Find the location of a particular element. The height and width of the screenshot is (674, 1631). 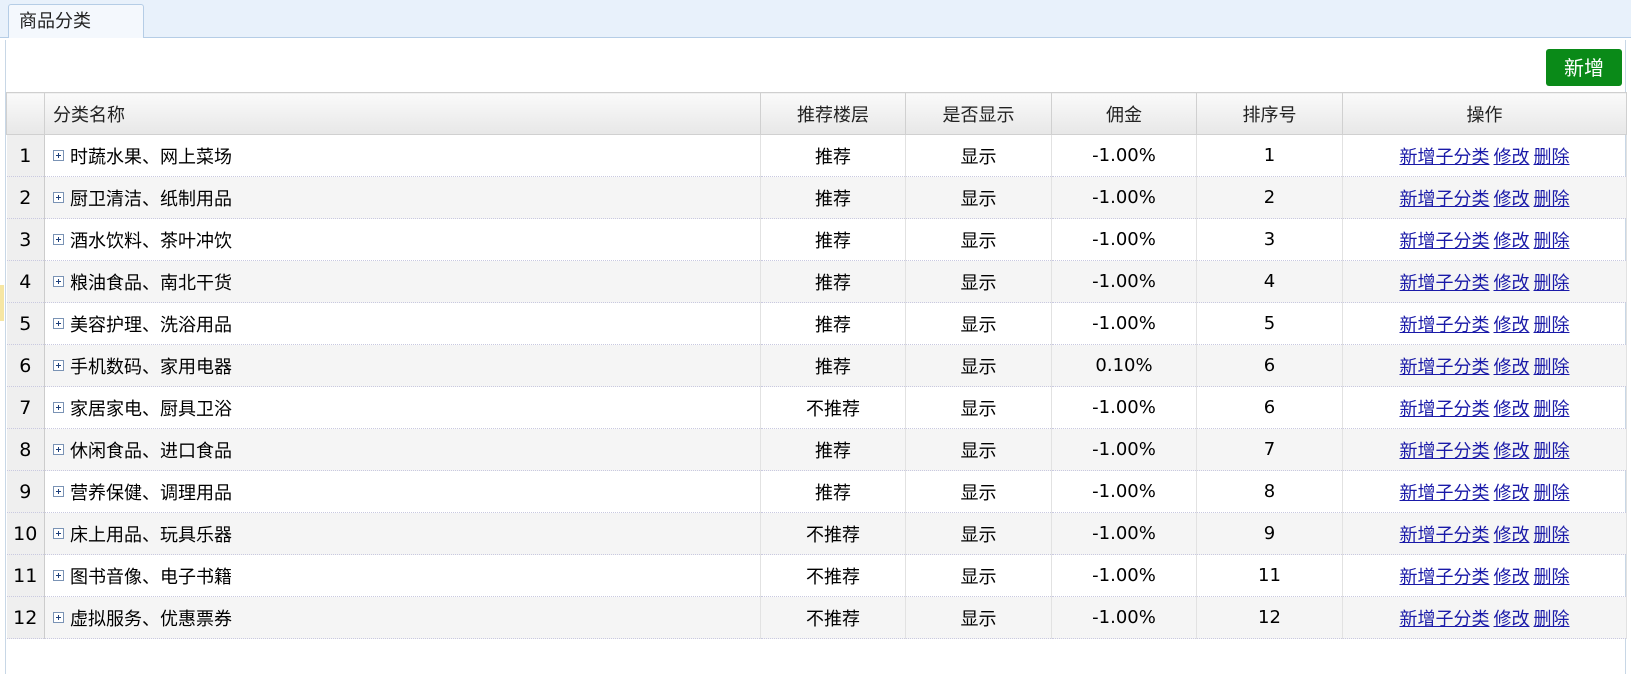

category-name-cell: 家居家电、厨具卫浴 is located at coordinates (402, 407).